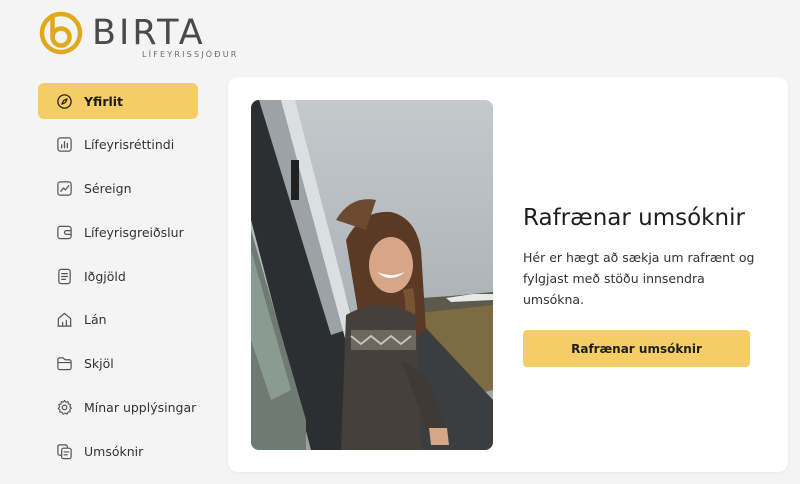 The width and height of the screenshot is (800, 484). I want to click on sidebar-item-label: Yfirlit, so click(104, 101).